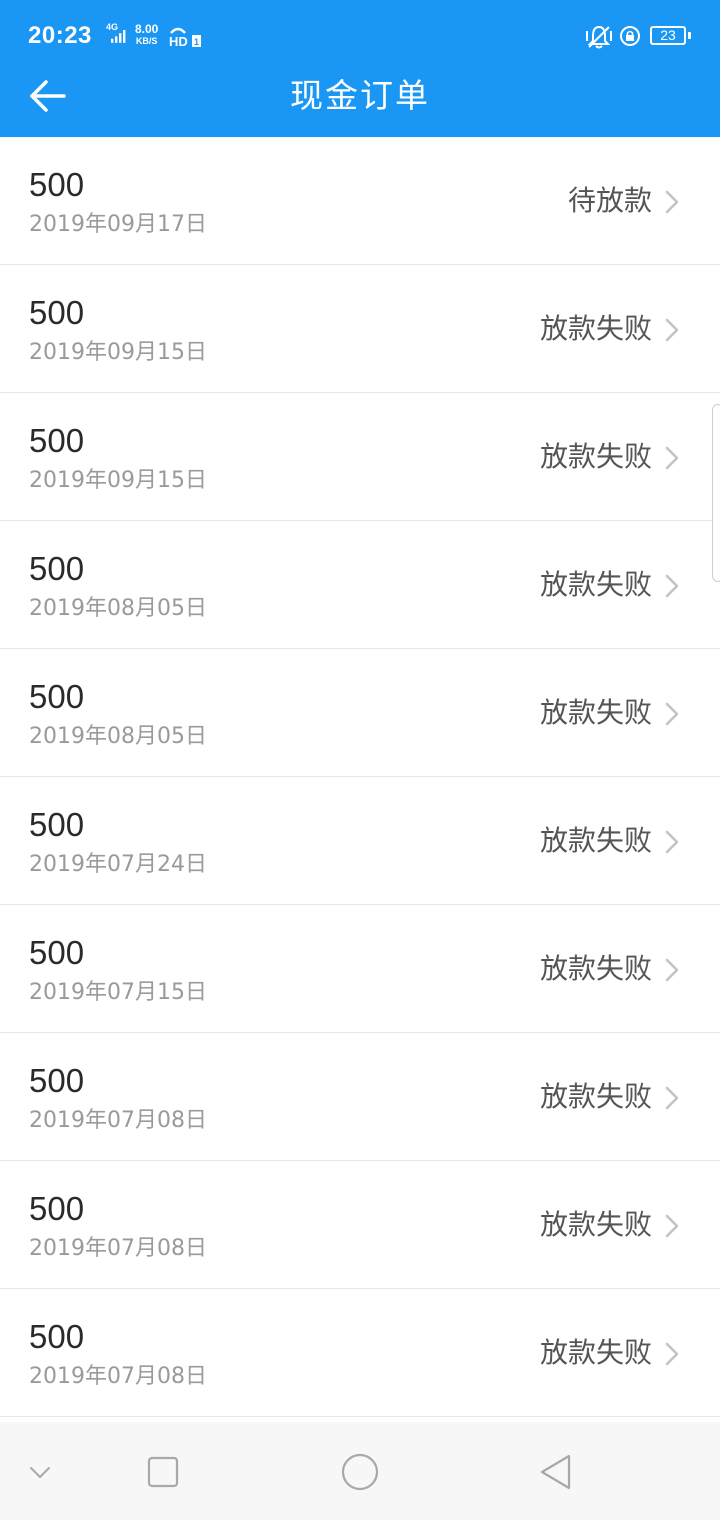 The height and width of the screenshot is (1520, 720). What do you see at coordinates (630, 36) in the screenshot?
I see `rotation-lock-icon` at bounding box center [630, 36].